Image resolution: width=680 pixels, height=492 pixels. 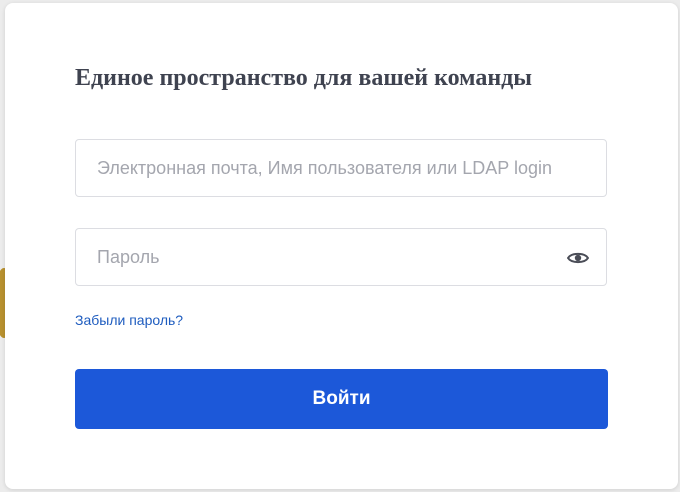 I want to click on login-field, so click(x=341, y=168).